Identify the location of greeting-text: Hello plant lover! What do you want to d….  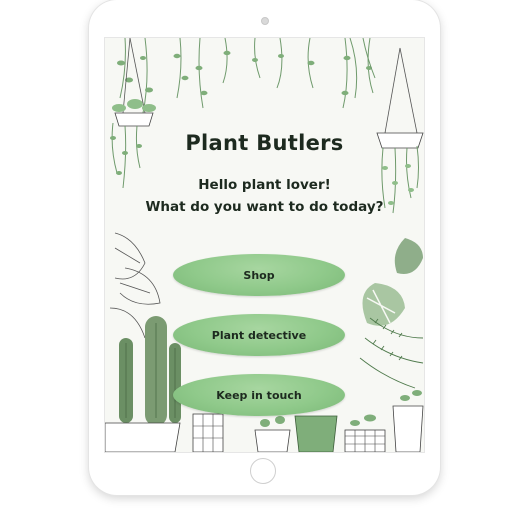
(264, 196).